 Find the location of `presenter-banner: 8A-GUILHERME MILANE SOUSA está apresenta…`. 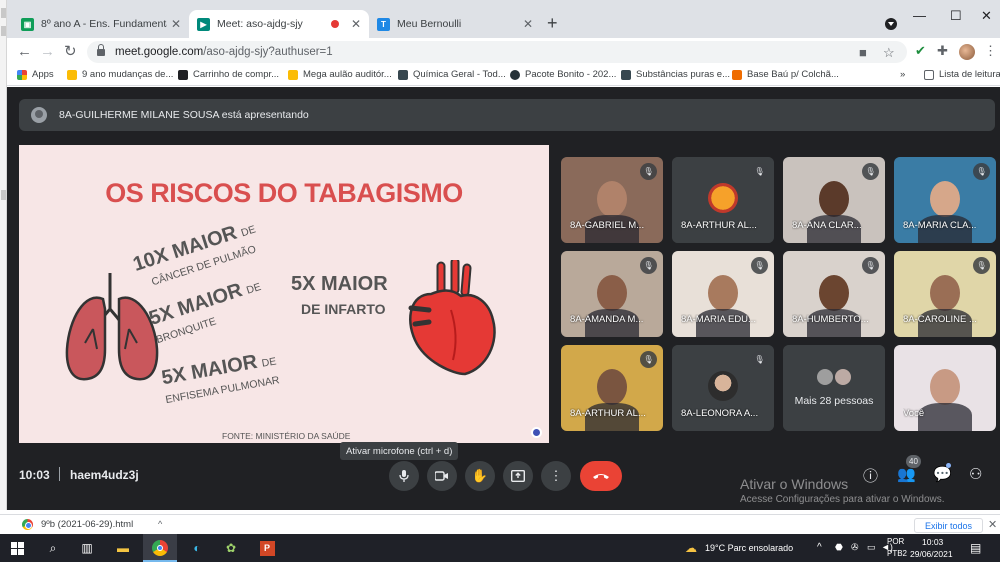

presenter-banner: 8A-GUILHERME MILANE SOUSA está apresenta… is located at coordinates (507, 115).